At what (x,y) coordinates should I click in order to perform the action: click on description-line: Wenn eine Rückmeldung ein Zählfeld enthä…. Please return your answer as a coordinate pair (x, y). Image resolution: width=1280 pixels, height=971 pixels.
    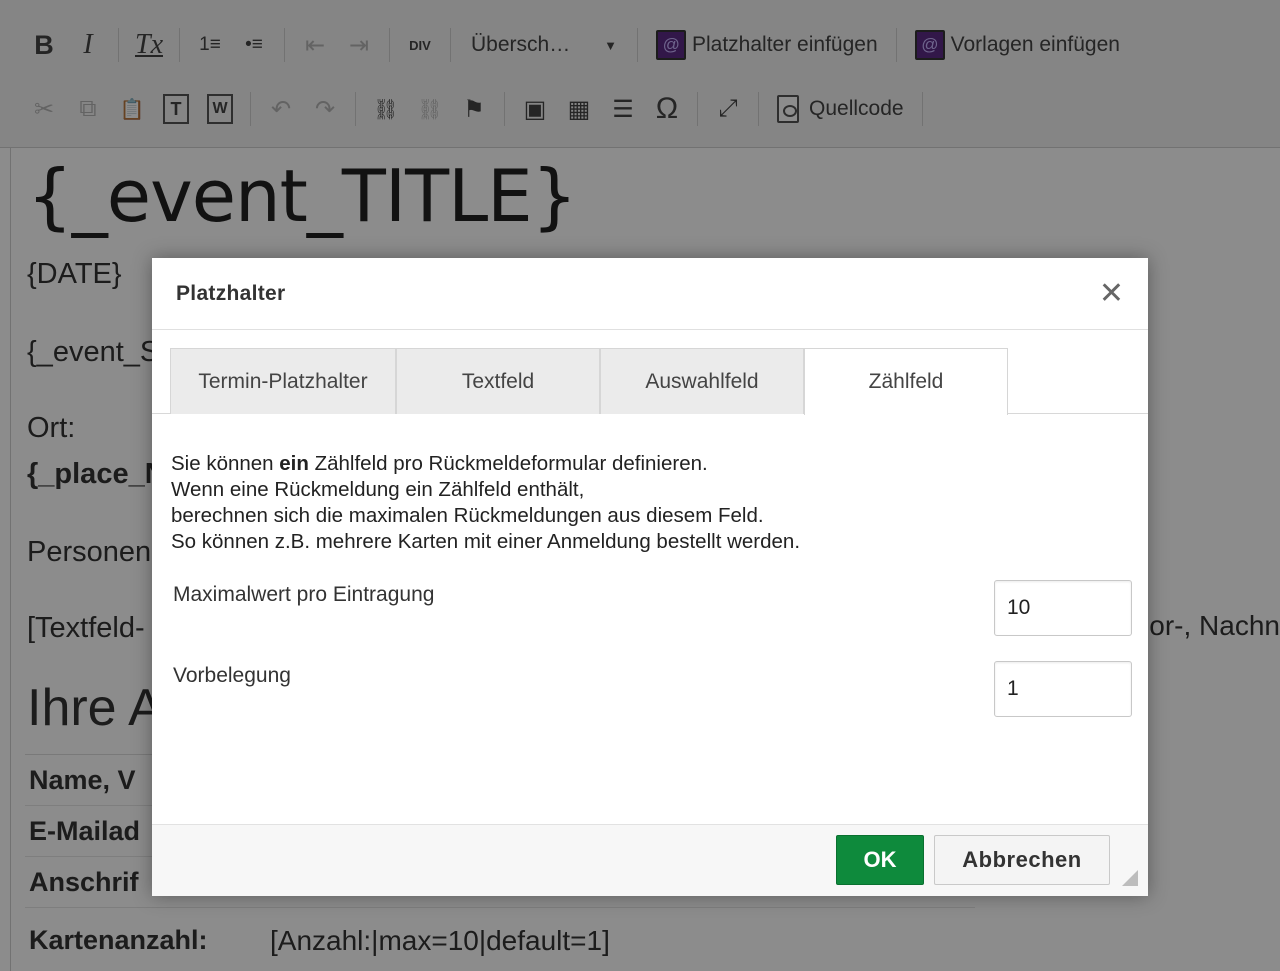
    Looking at the image, I should click on (378, 489).